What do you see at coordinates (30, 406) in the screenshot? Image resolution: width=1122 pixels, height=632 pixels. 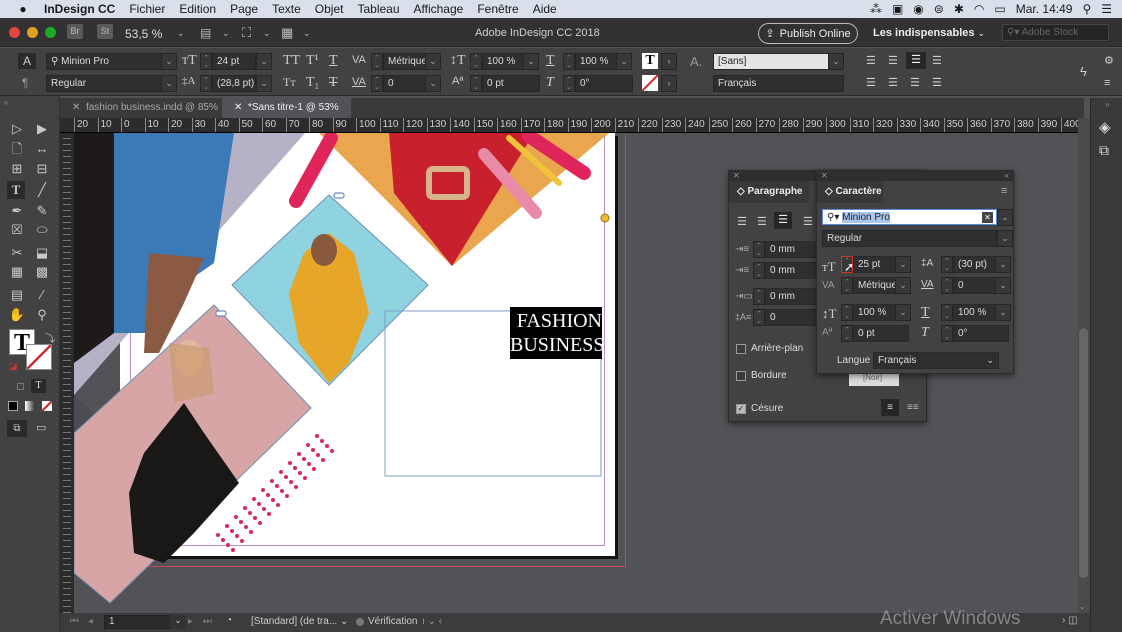 I see `apply-gradient-button` at bounding box center [30, 406].